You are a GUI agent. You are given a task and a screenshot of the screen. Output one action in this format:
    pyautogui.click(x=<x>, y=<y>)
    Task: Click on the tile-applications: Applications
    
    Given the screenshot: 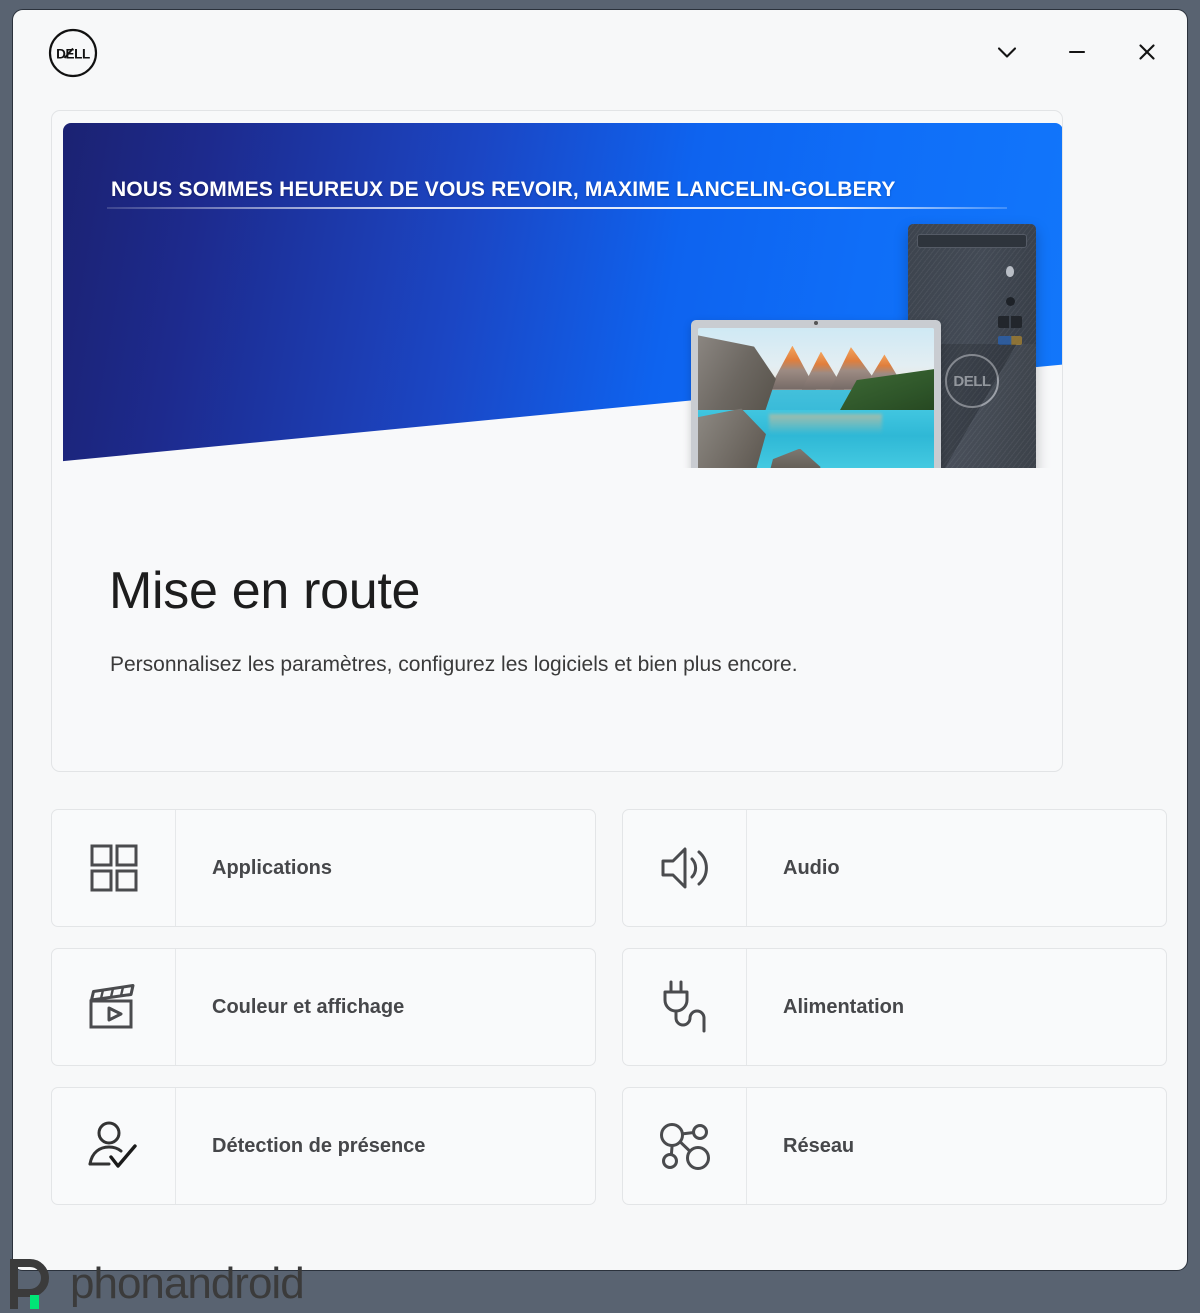 What is the action you would take?
    pyautogui.click(x=323, y=868)
    